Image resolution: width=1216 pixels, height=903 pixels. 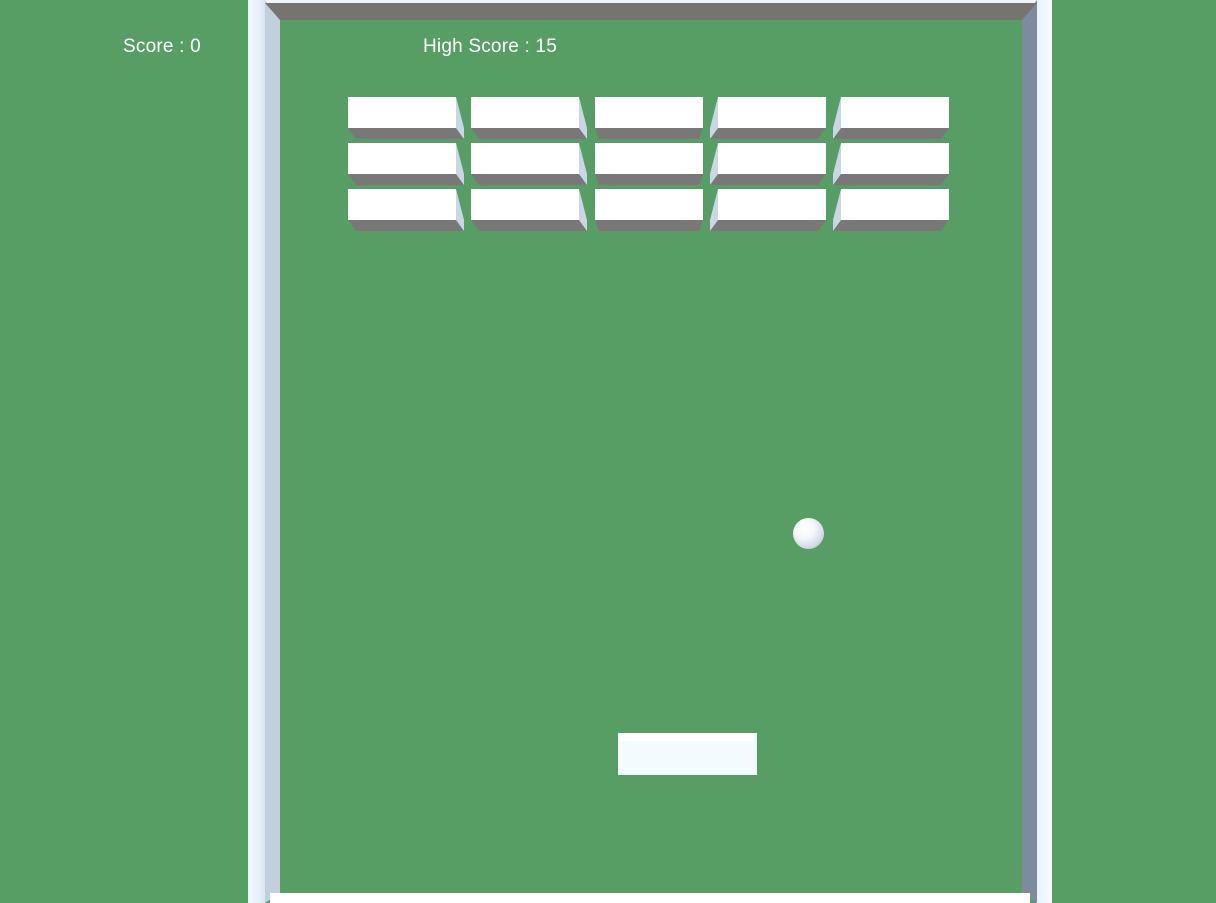 What do you see at coordinates (651, 11) in the screenshot?
I see `top-wall` at bounding box center [651, 11].